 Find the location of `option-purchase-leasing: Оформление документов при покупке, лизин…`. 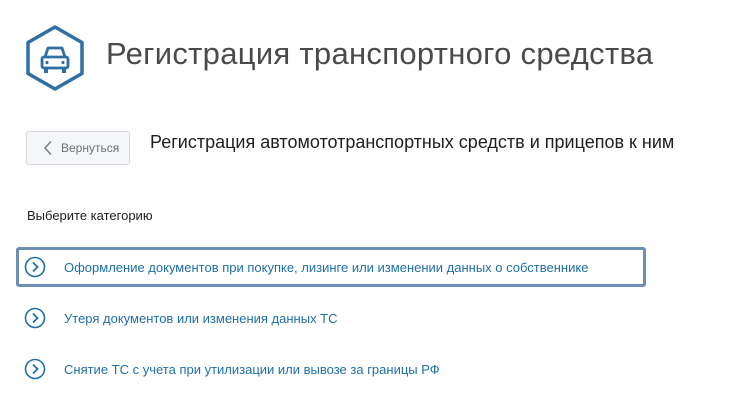

option-purchase-leasing: Оформление документов при покупке, лизин… is located at coordinates (331, 267).